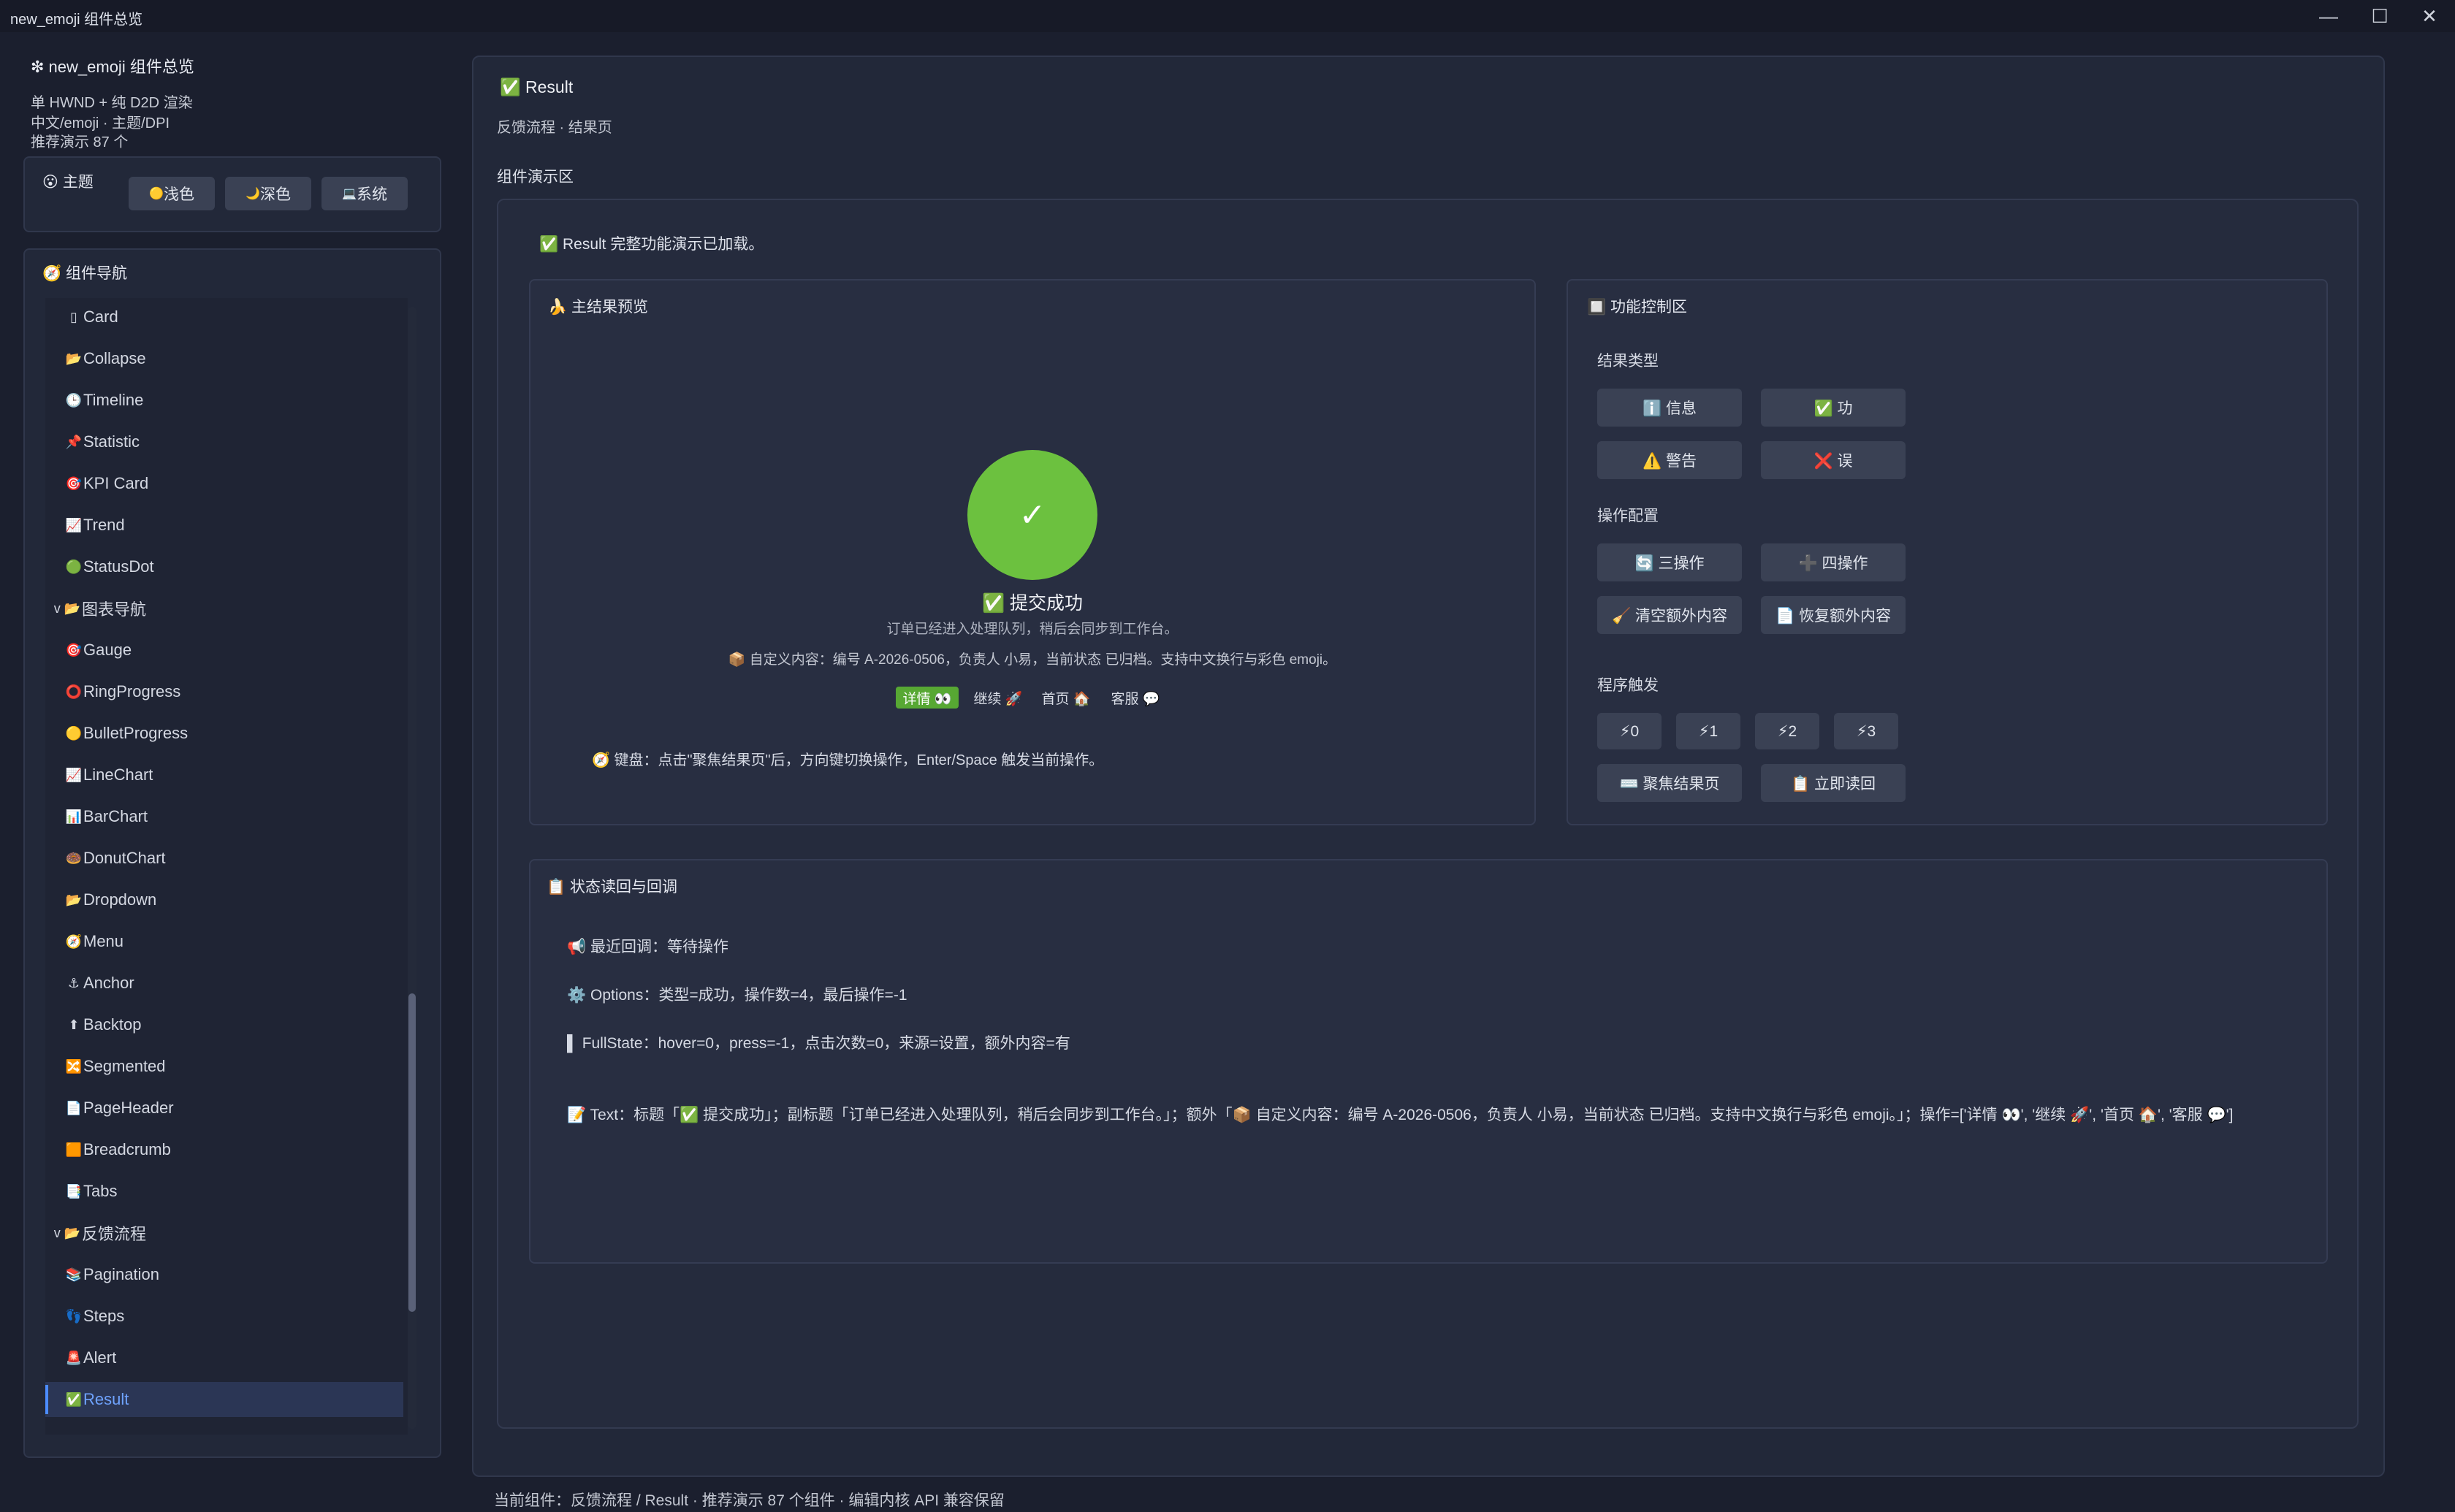 The width and height of the screenshot is (2455, 1512). I want to click on sidebar-item-donutchart: 🍩 DonutChart, so click(224, 858).